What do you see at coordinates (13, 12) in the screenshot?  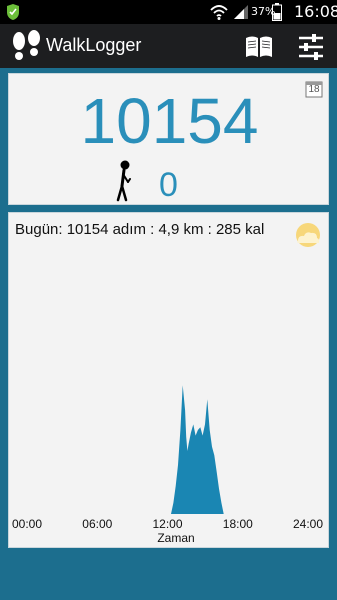 I see `notification-icon` at bounding box center [13, 12].